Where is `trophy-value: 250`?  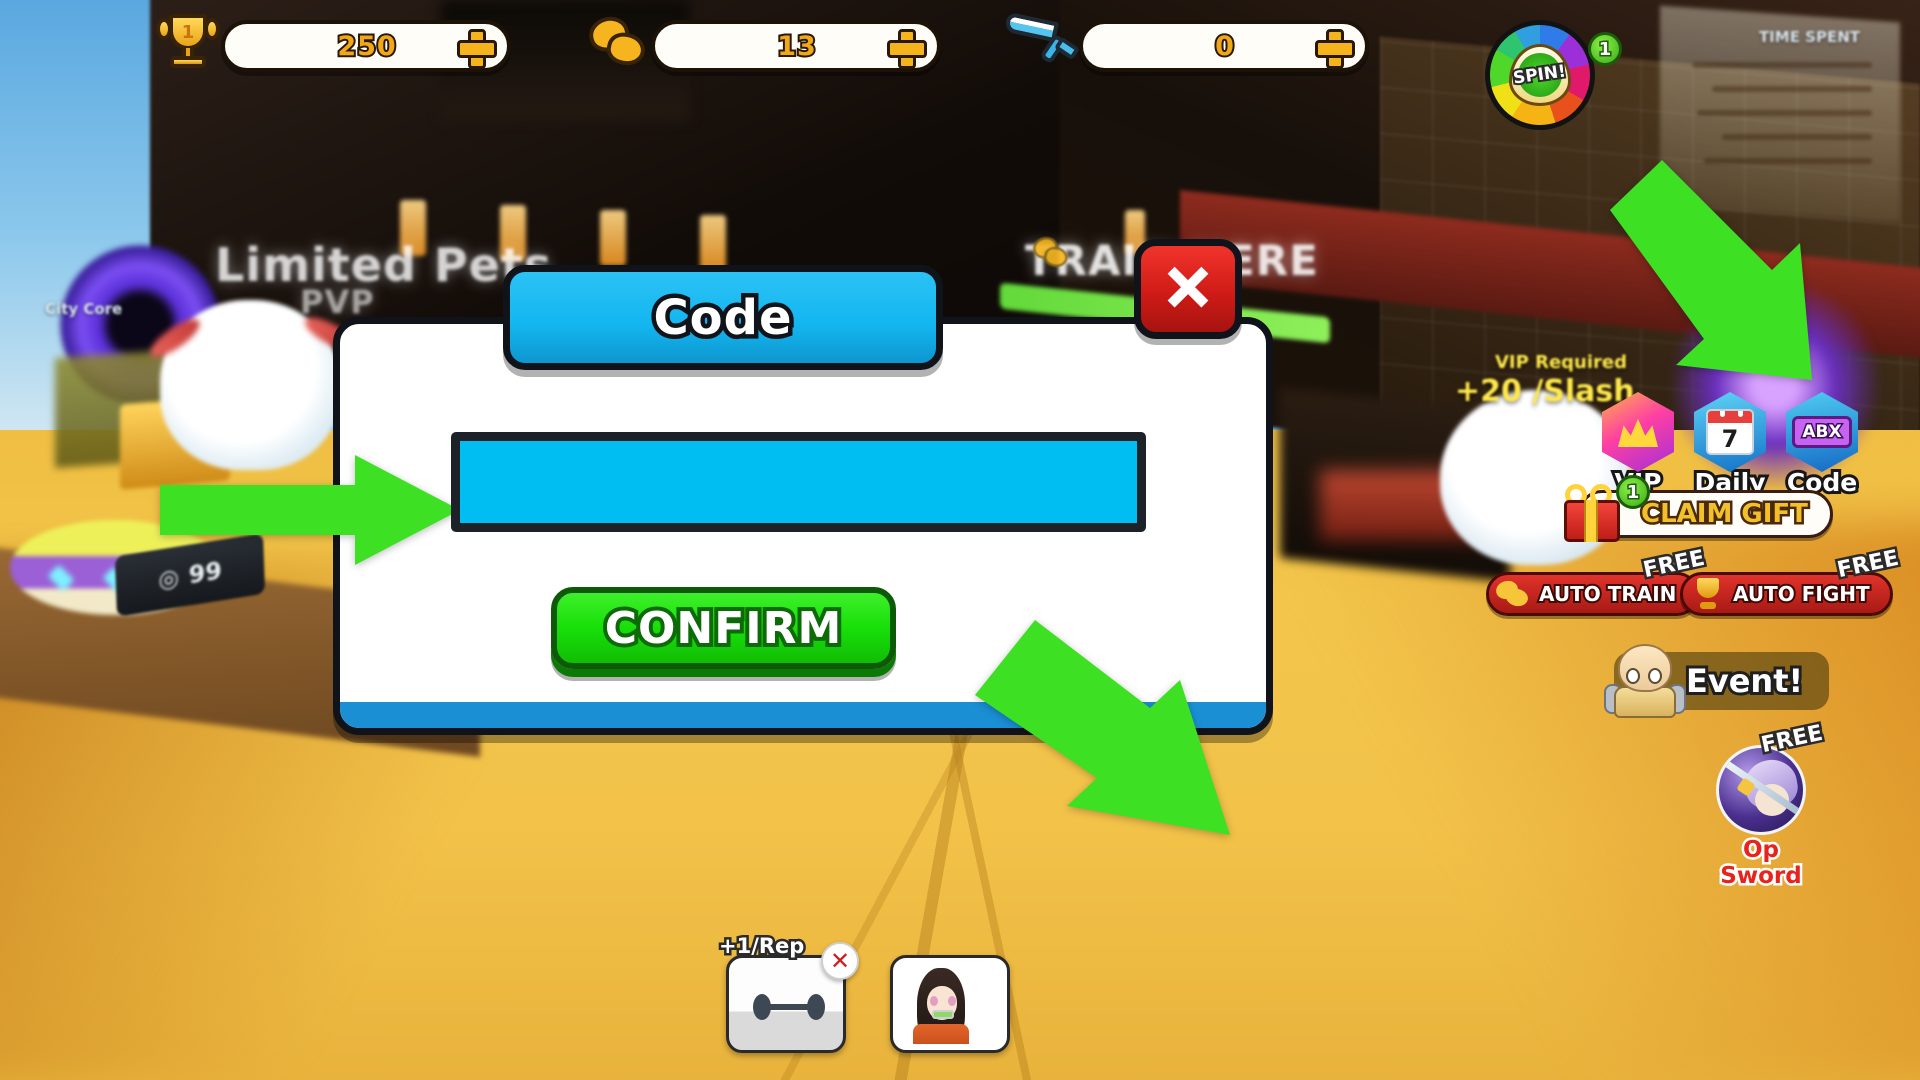 trophy-value: 250 is located at coordinates (366, 46).